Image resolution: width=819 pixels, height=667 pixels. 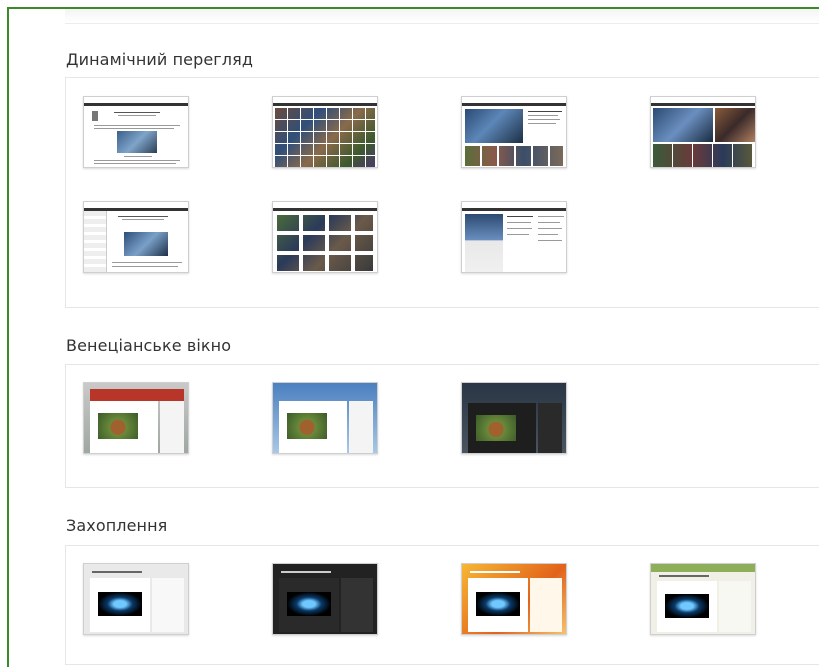 I want to click on section-title-awesome: Захоплення, so click(x=117, y=525).